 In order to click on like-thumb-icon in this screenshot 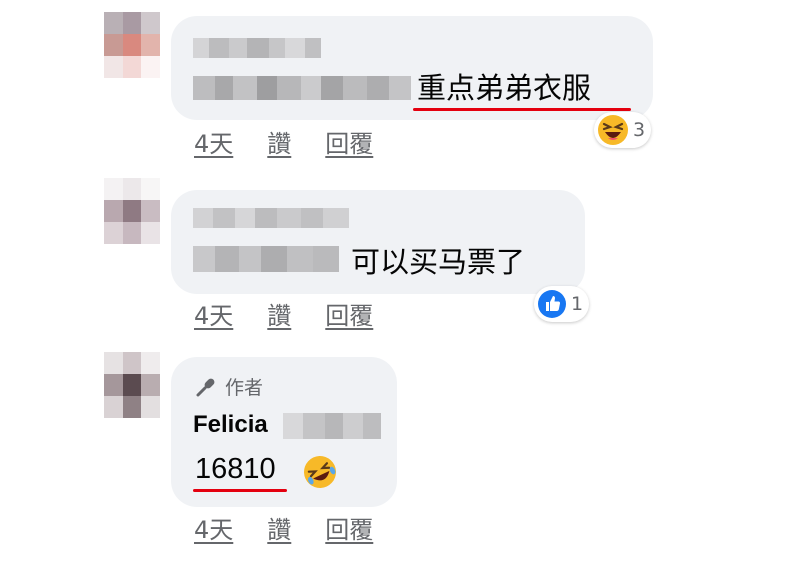, I will do `click(552, 304)`.